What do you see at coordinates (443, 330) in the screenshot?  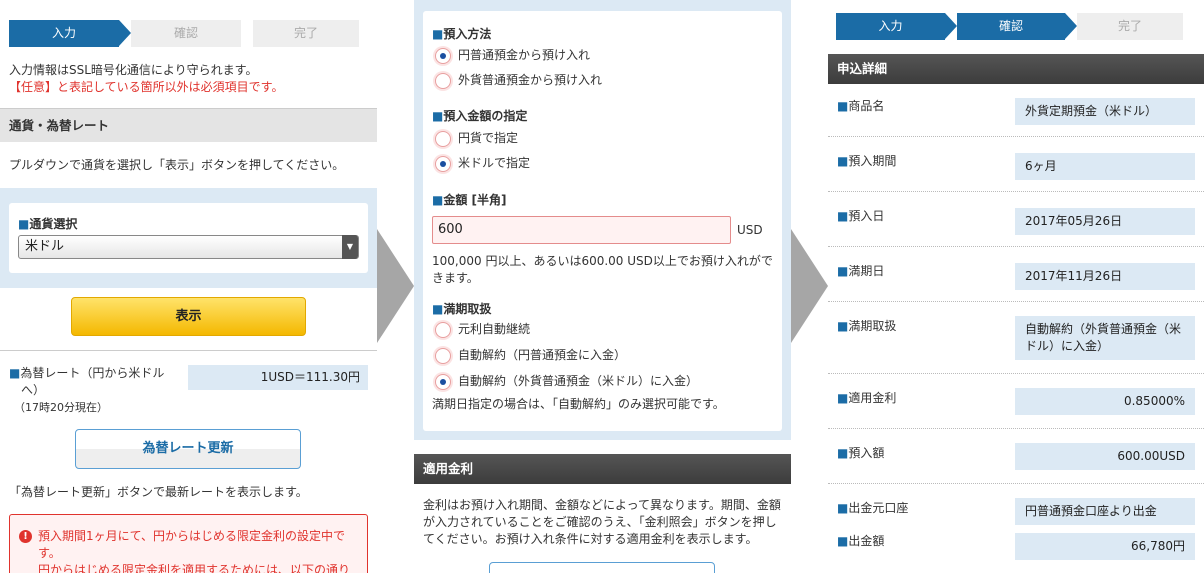 I see `radio-maturity-renew` at bounding box center [443, 330].